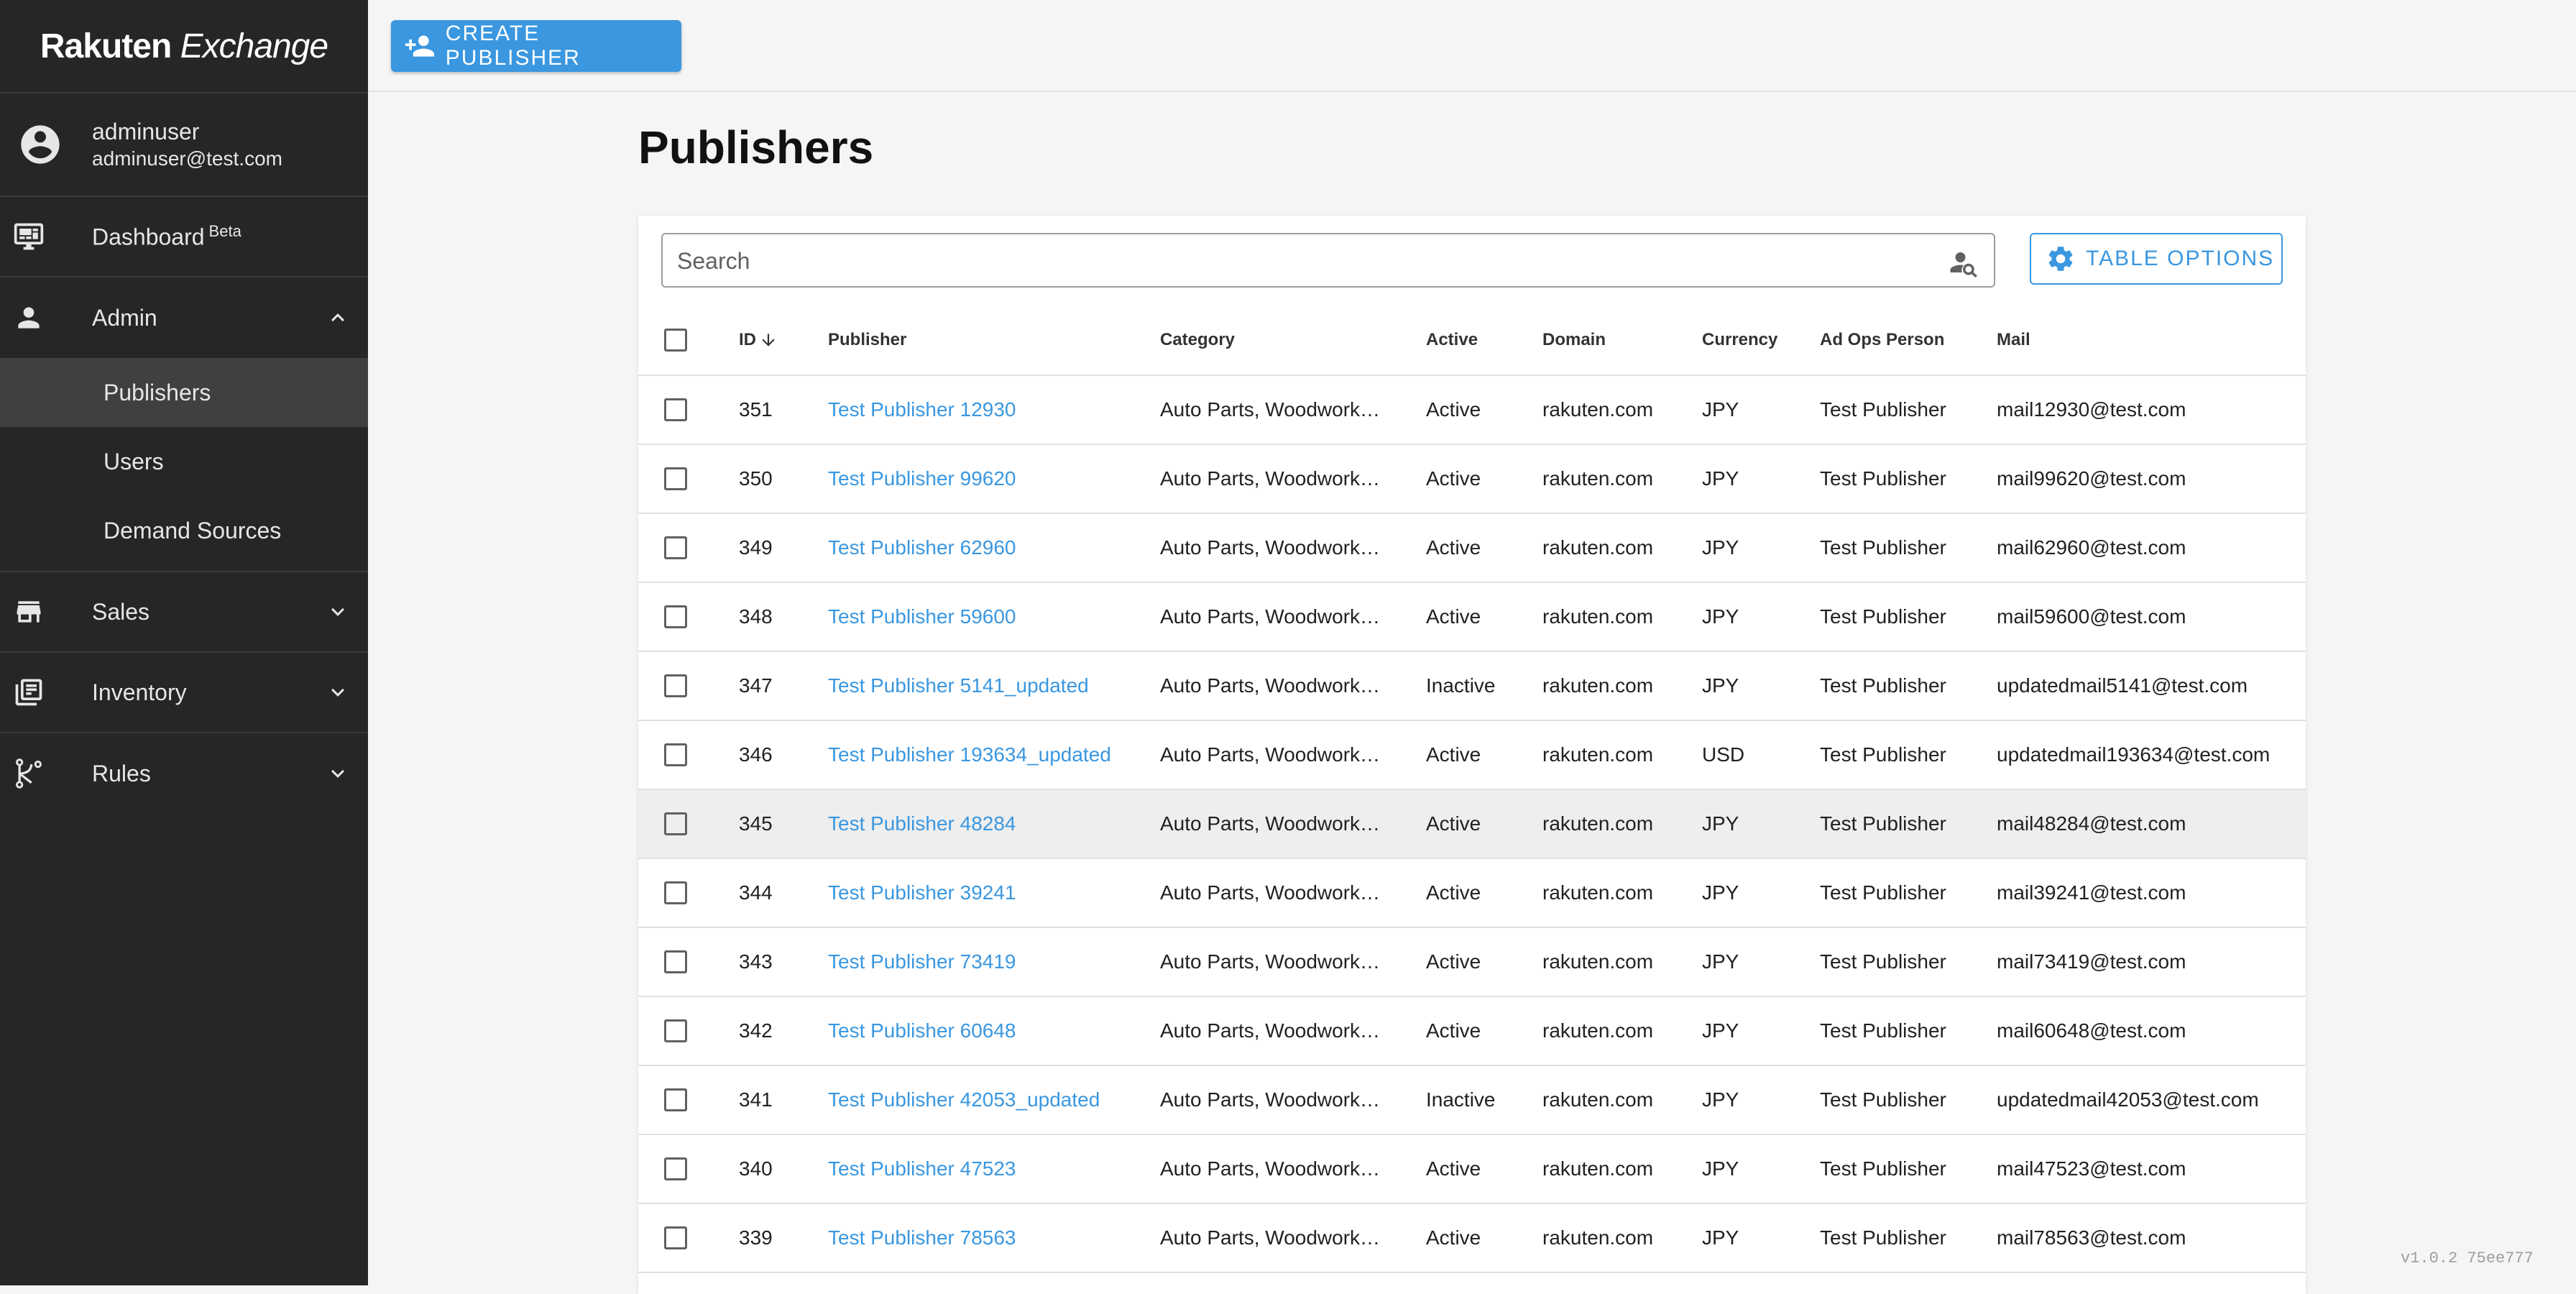 The height and width of the screenshot is (1294, 2576). What do you see at coordinates (958, 686) in the screenshot?
I see `publisher-link: Test Publisher 5141_updated` at bounding box center [958, 686].